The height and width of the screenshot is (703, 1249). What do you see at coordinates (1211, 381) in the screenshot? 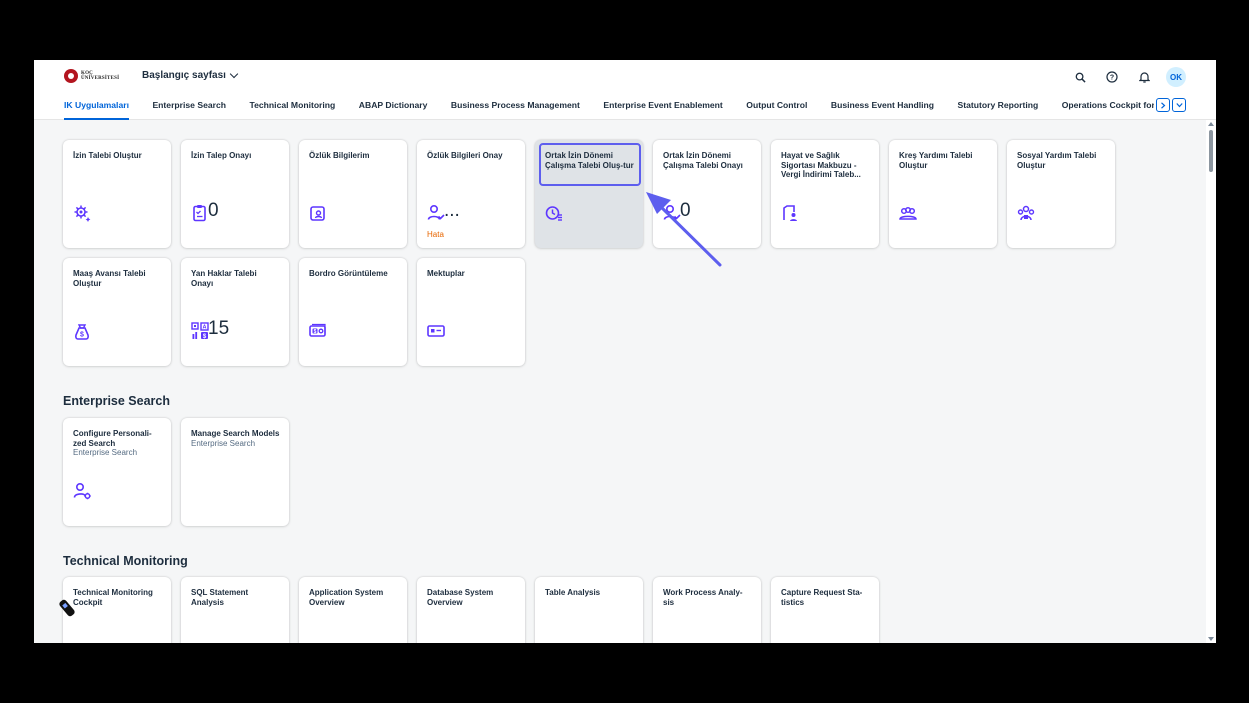
I see `vertical-scrollbar` at bounding box center [1211, 381].